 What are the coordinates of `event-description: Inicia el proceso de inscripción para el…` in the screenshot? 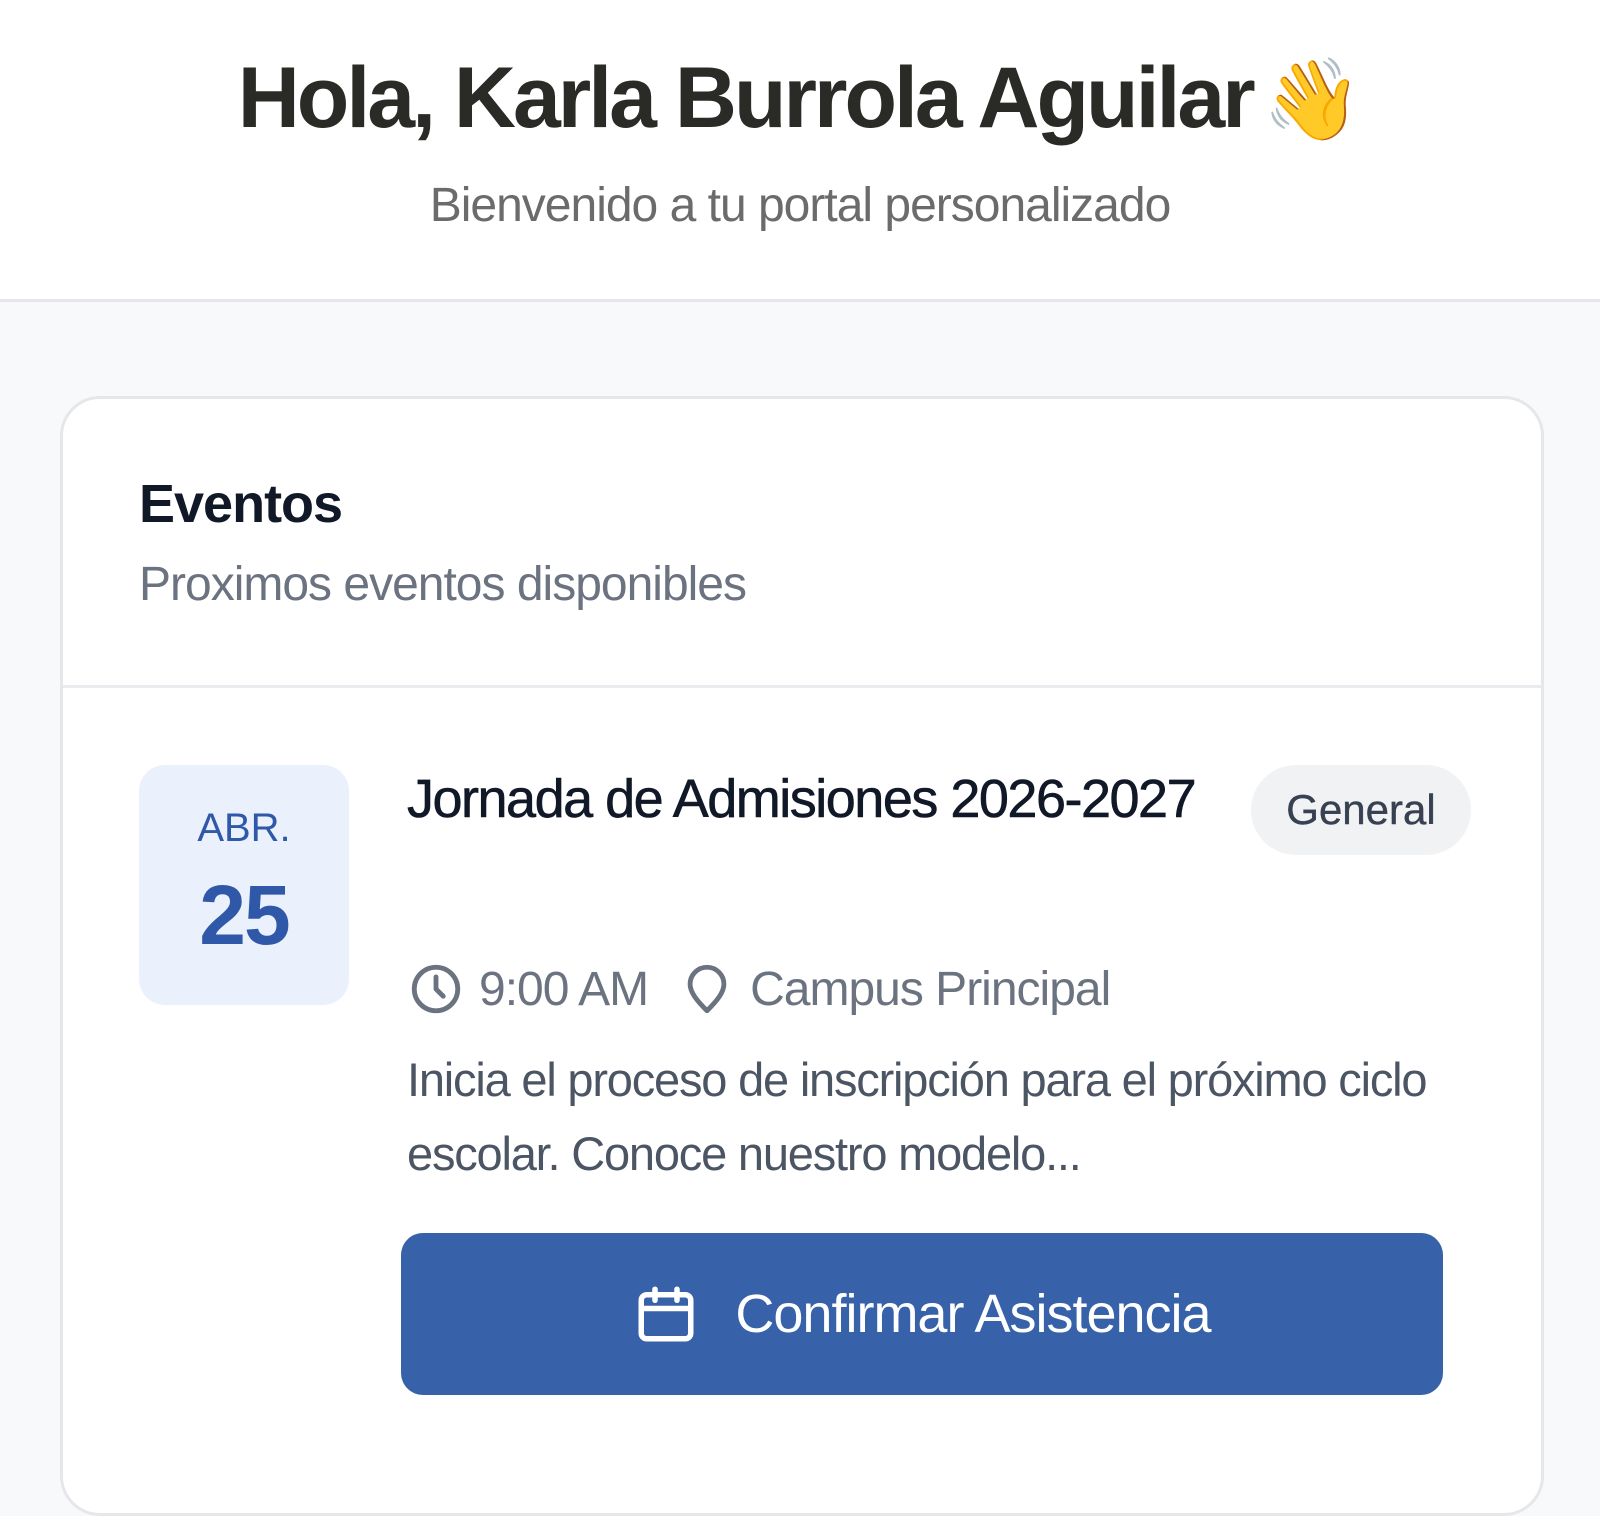 It's located at (917, 1116).